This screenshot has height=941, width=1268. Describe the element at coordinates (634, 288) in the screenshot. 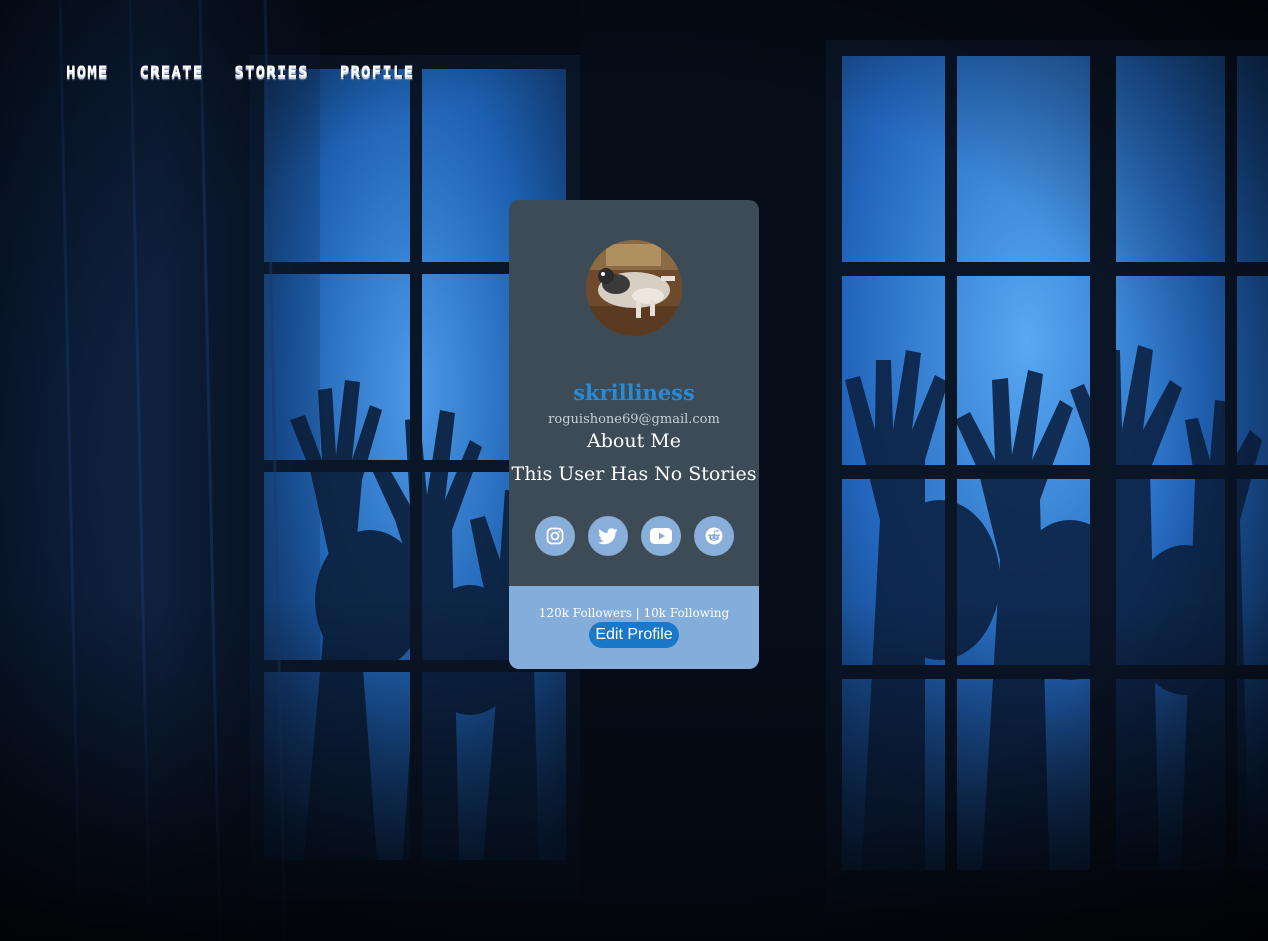

I see `avatar` at that location.